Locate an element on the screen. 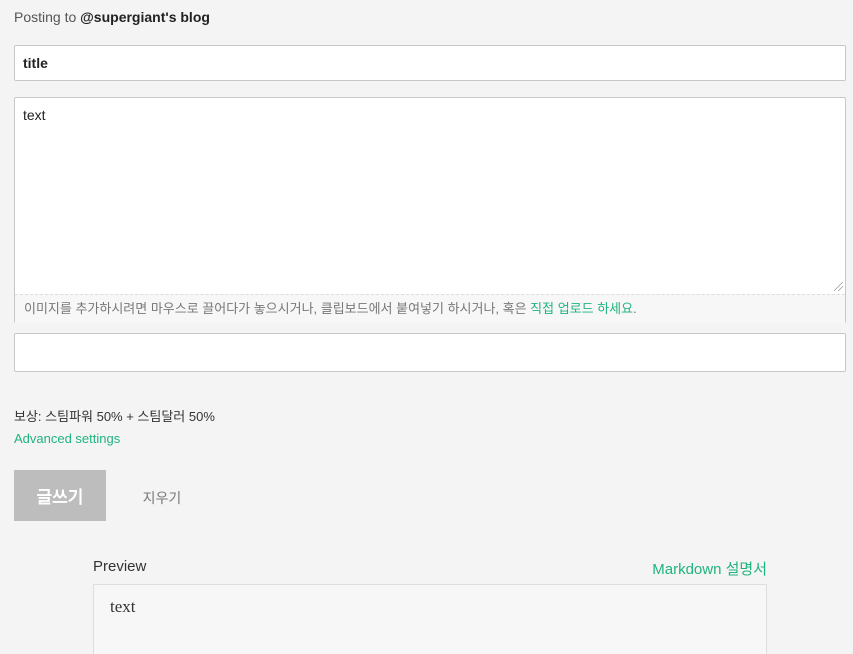 The width and height of the screenshot is (853, 654). rewards-text: 보상: 스팀파워 50% + 스팀달러 50% is located at coordinates (114, 416).